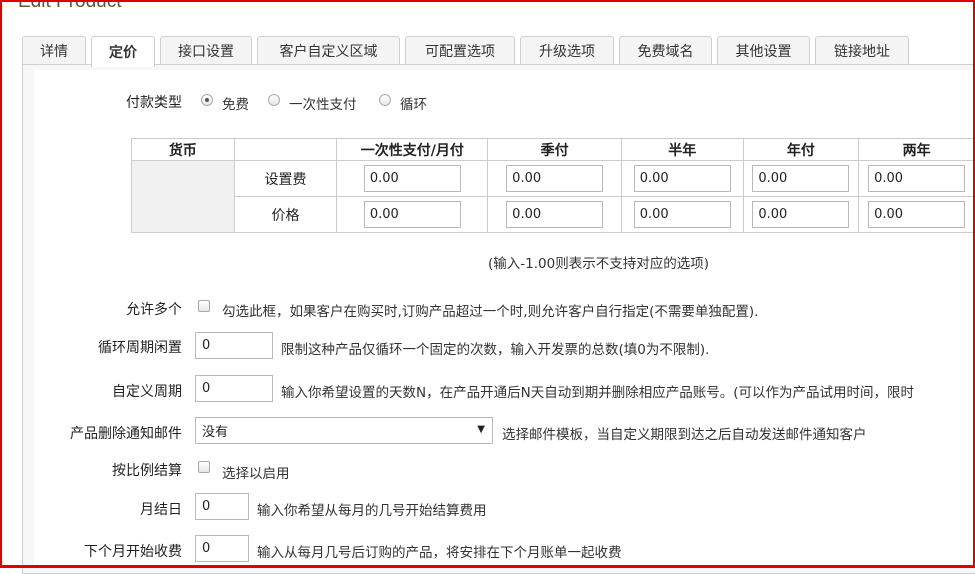 The width and height of the screenshot is (975, 574). What do you see at coordinates (154, 103) in the screenshot?
I see `payment-type-label: 付款类型` at bounding box center [154, 103].